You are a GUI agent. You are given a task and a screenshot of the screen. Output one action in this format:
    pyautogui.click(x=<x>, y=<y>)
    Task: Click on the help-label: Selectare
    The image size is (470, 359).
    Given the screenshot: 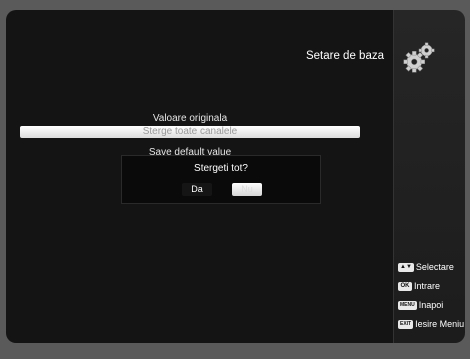 What is the action you would take?
    pyautogui.click(x=434, y=267)
    